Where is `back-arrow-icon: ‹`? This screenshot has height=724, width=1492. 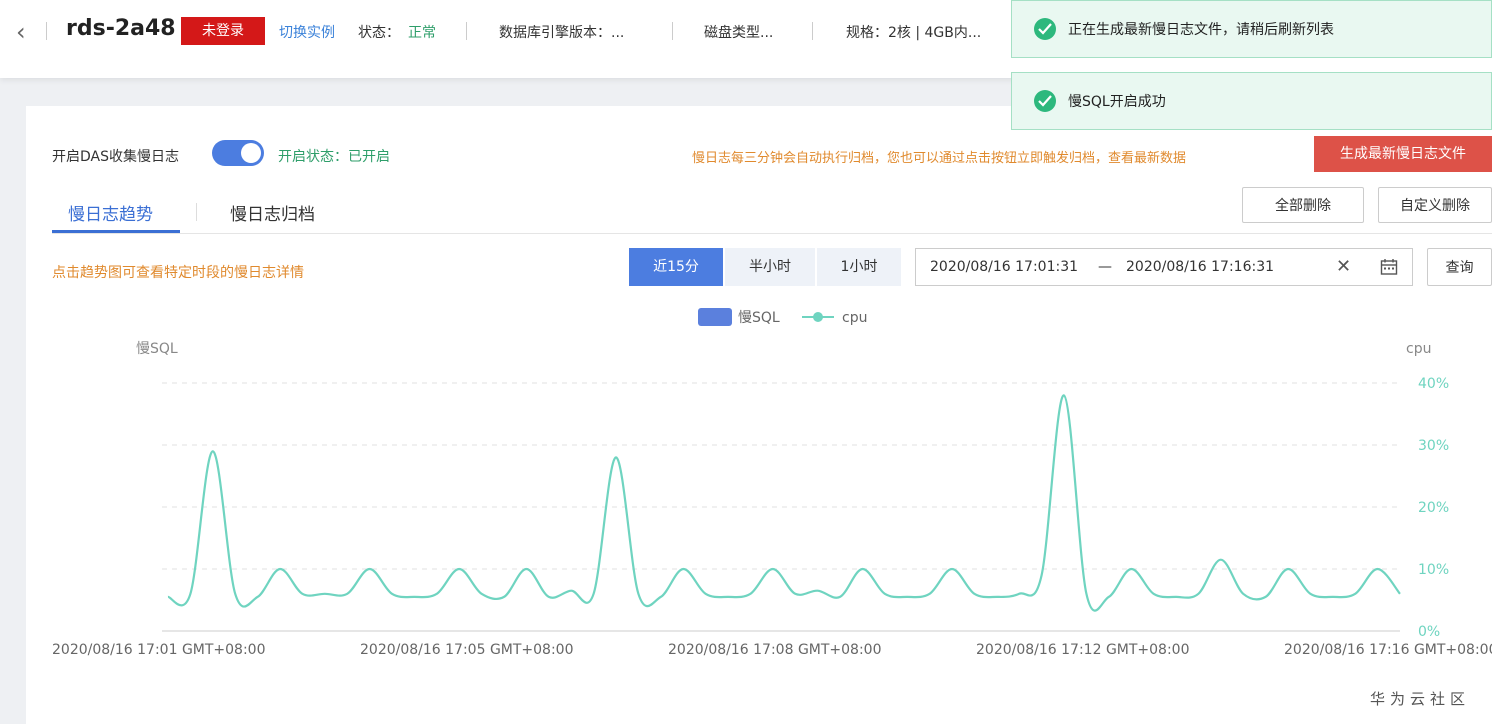
back-arrow-icon: ‹ is located at coordinates (21, 32).